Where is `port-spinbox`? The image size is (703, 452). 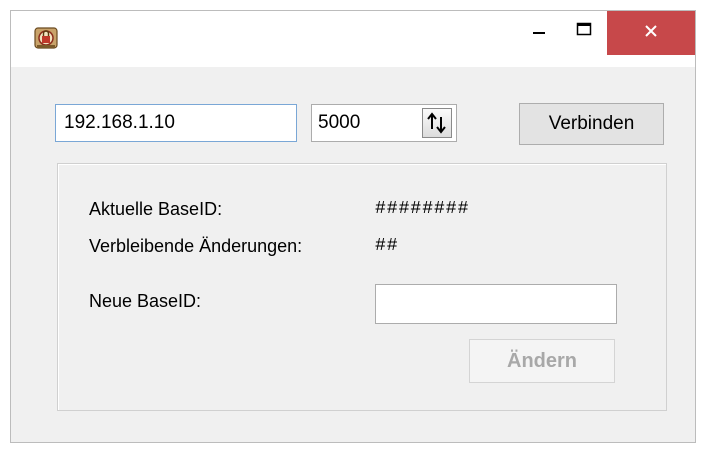
port-spinbox is located at coordinates (384, 123).